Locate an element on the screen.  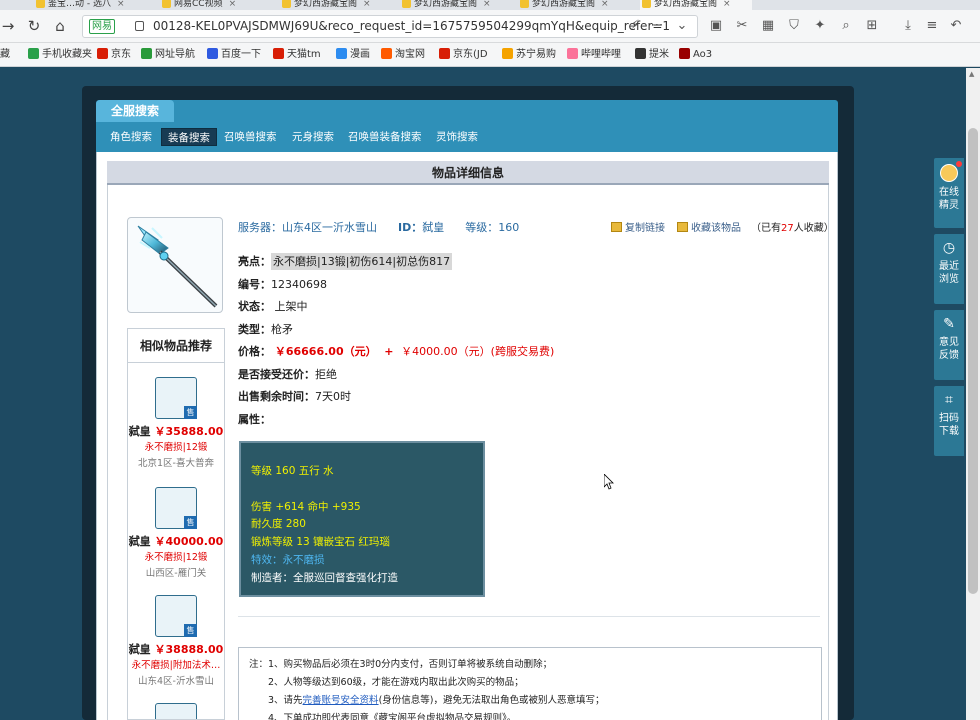
bargain-value: 拒绝 is located at coordinates (326, 374).